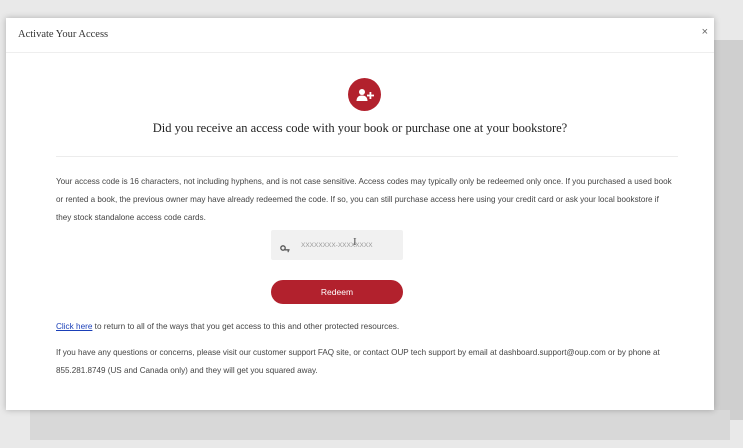 The height and width of the screenshot is (448, 743). I want to click on access-code-input, so click(349, 245).